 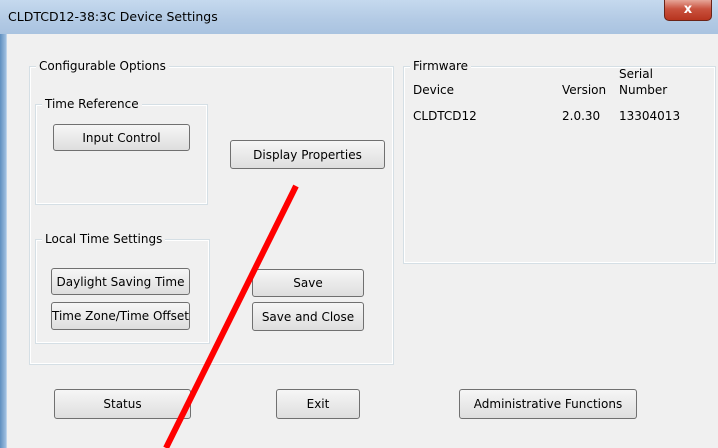 What do you see at coordinates (688, 10) in the screenshot?
I see `close-button: x` at bounding box center [688, 10].